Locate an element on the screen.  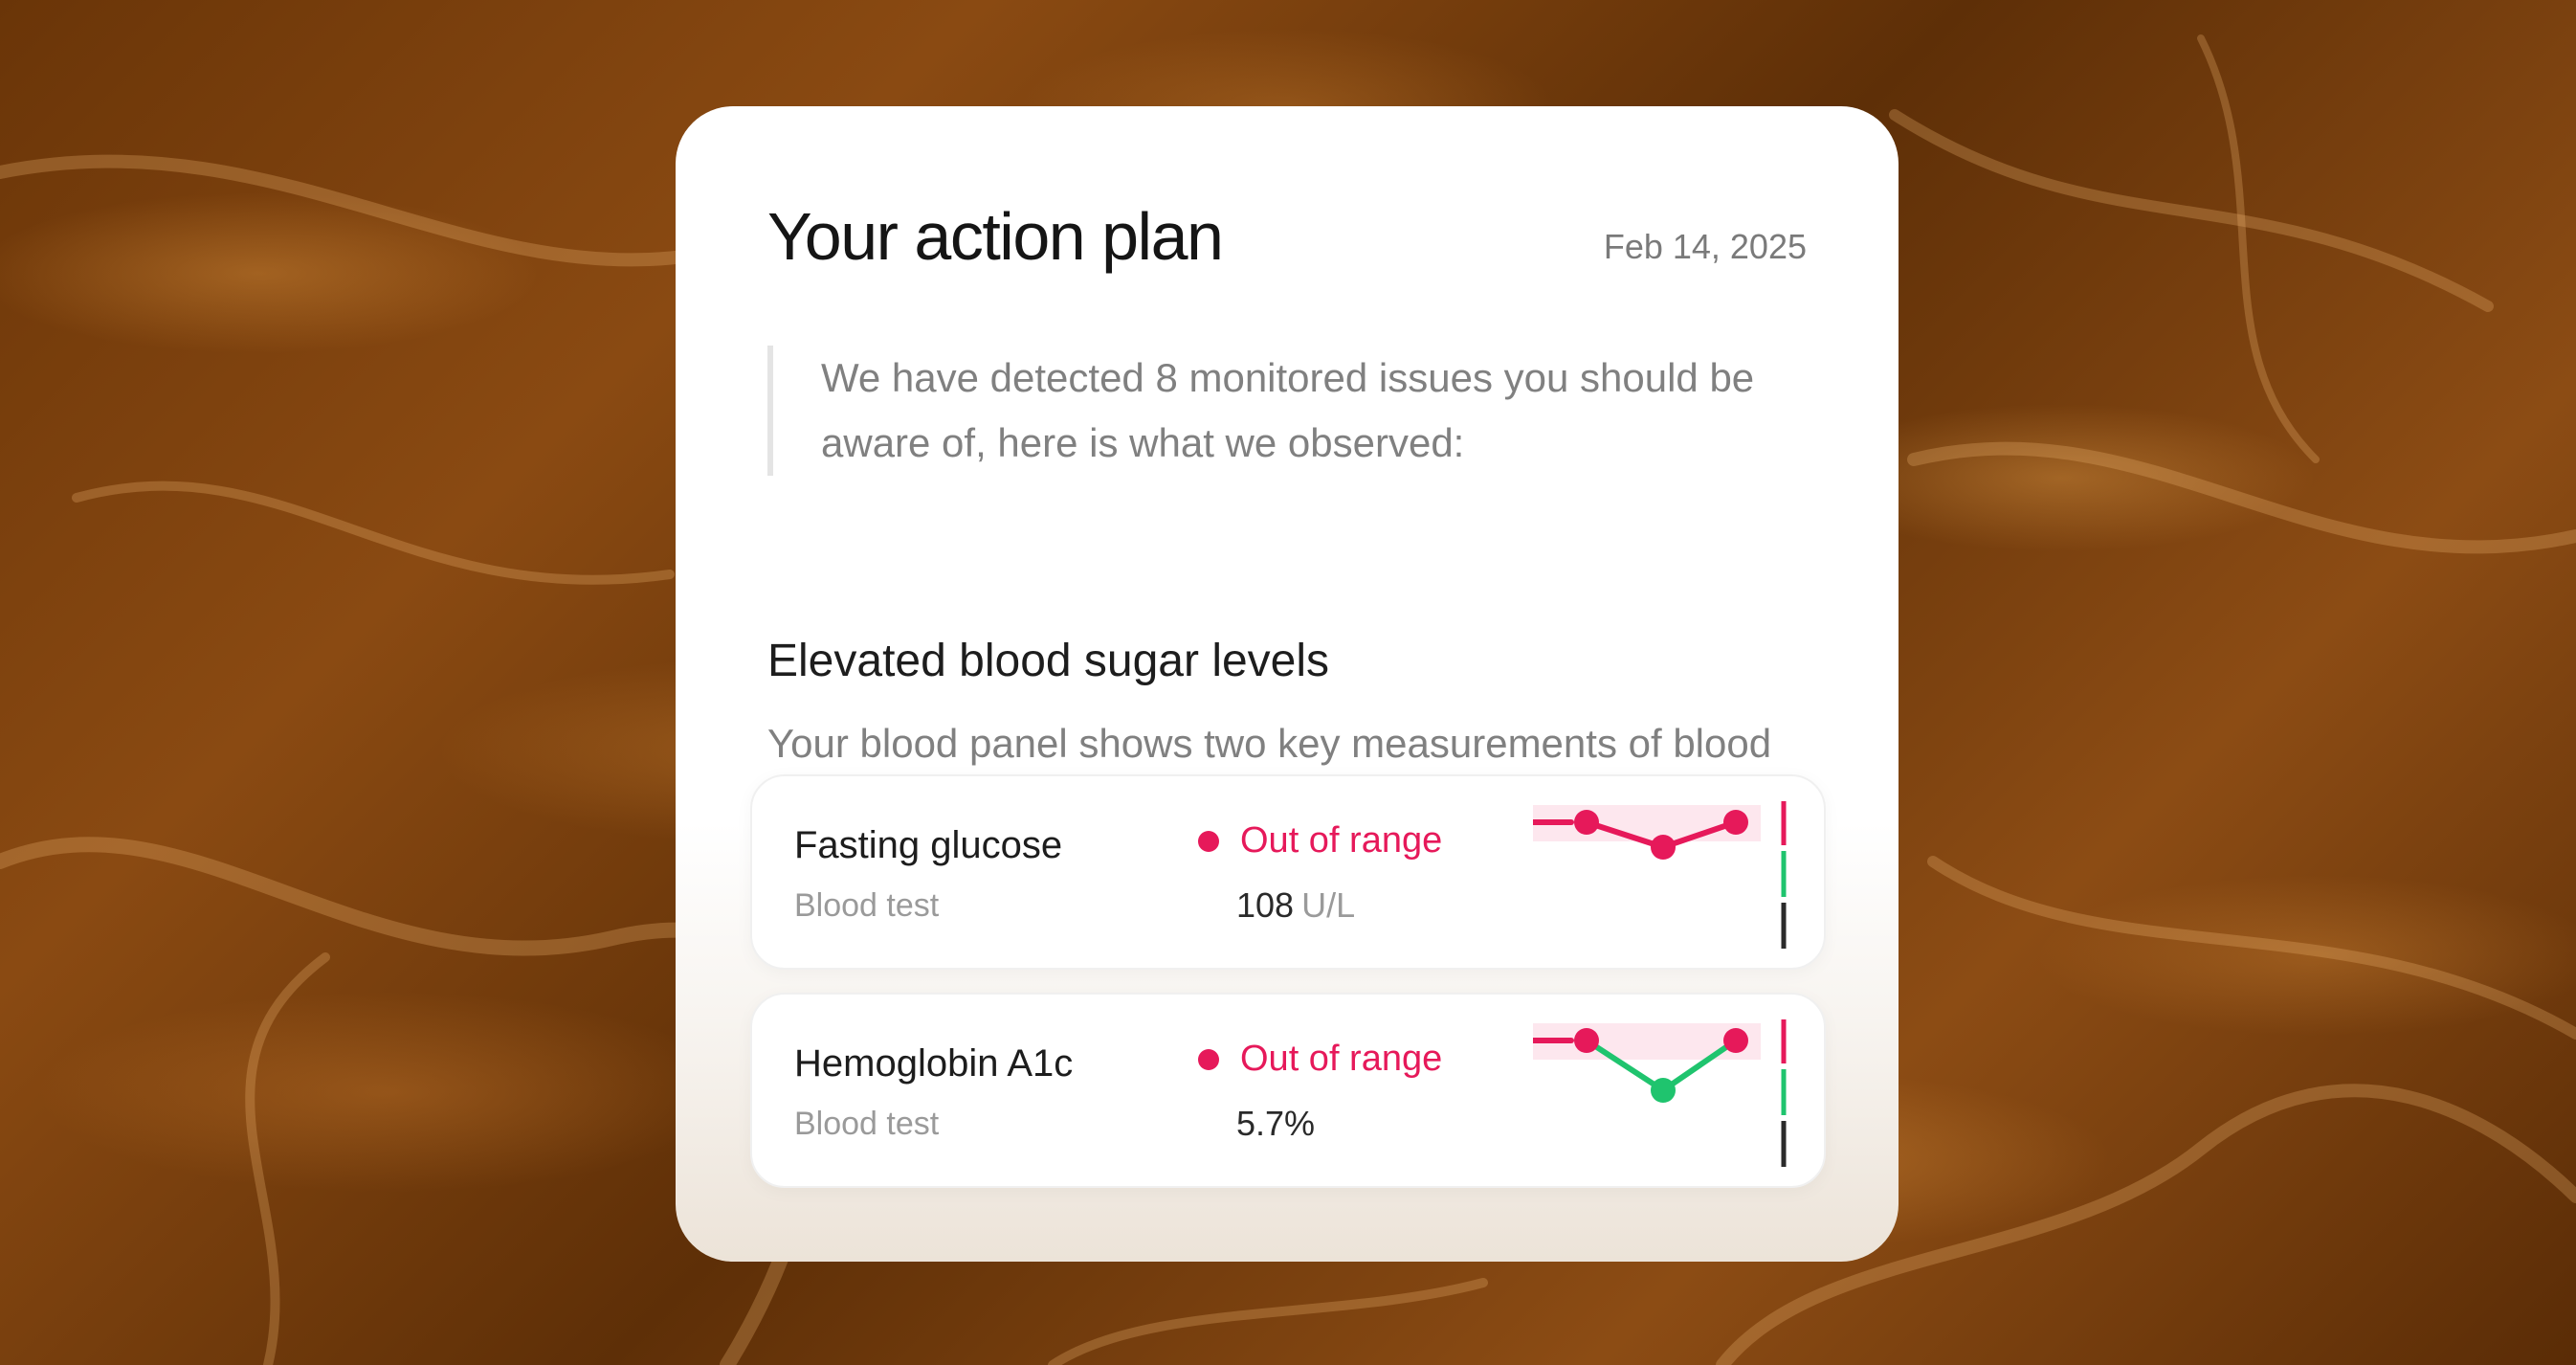
metric-value-number: 5.7% is located at coordinates (1276, 1124).